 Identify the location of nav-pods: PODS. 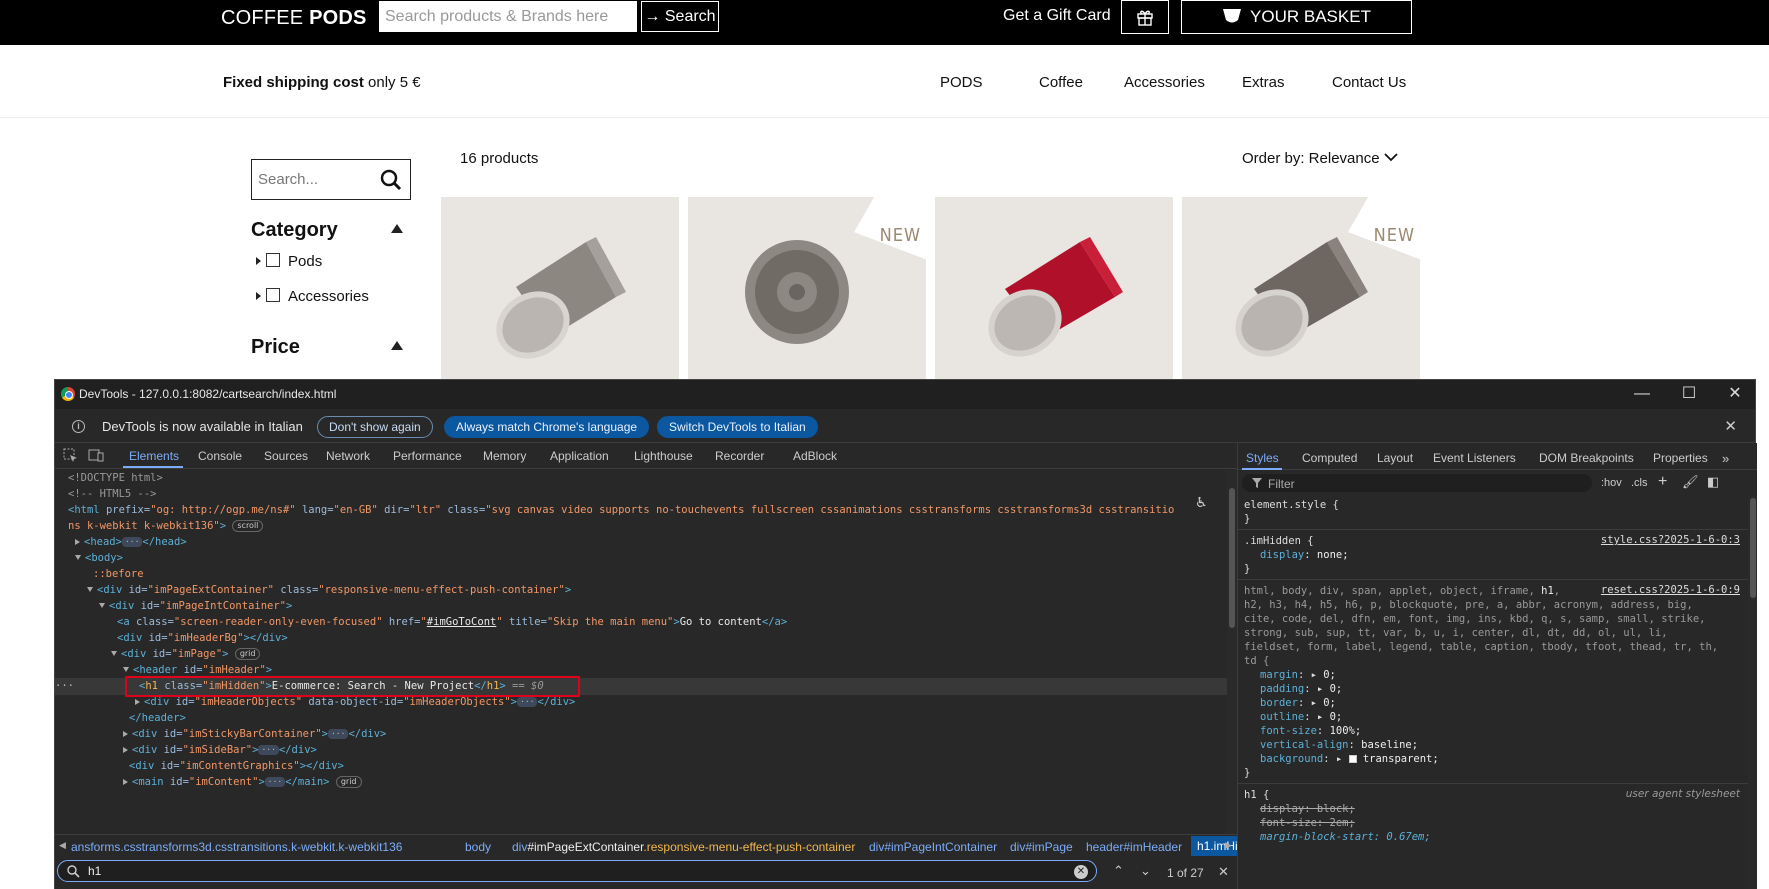
(961, 82).